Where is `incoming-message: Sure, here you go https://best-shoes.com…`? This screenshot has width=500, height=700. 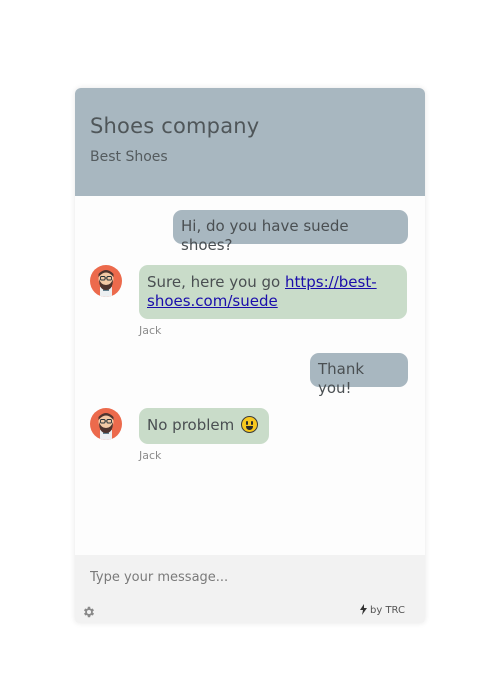 incoming-message: Sure, here you go https://best-shoes.com… is located at coordinates (273, 292).